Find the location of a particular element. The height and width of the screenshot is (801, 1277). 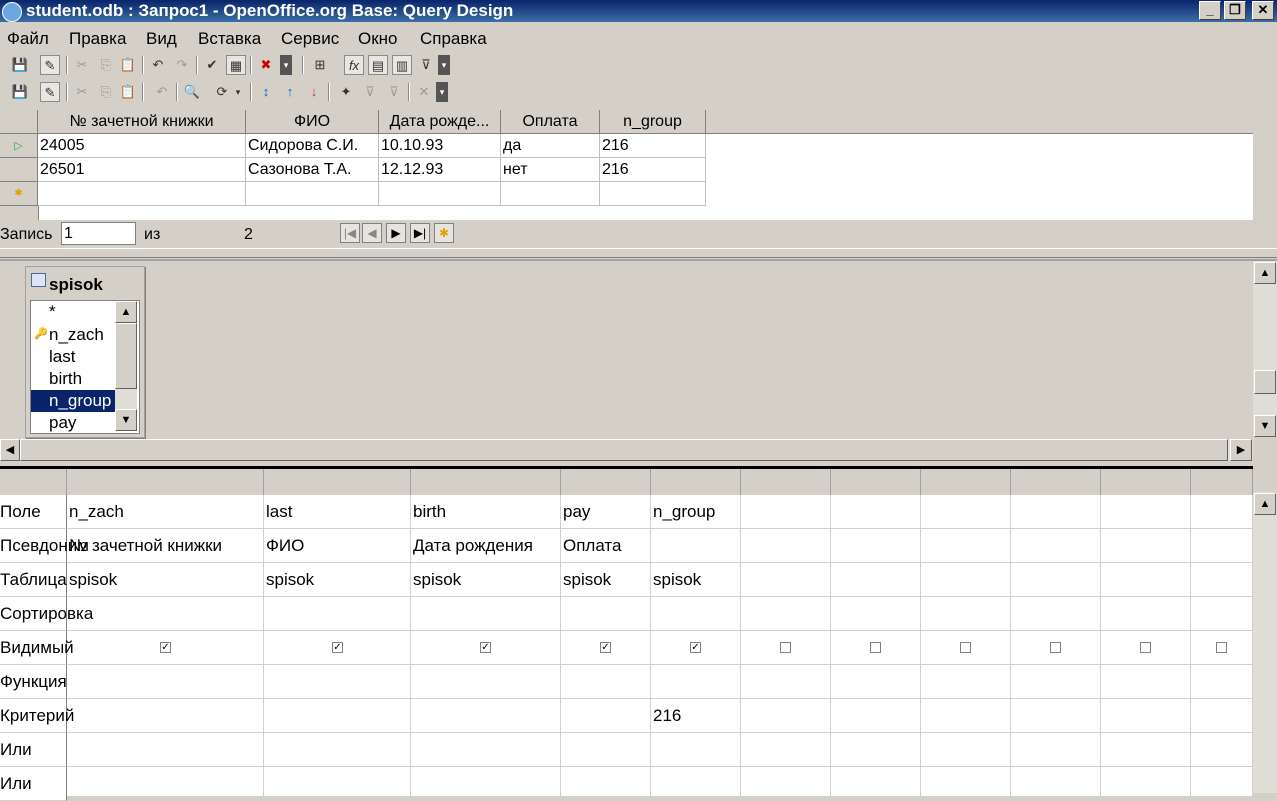

field-cell: pay is located at coordinates (606, 512).